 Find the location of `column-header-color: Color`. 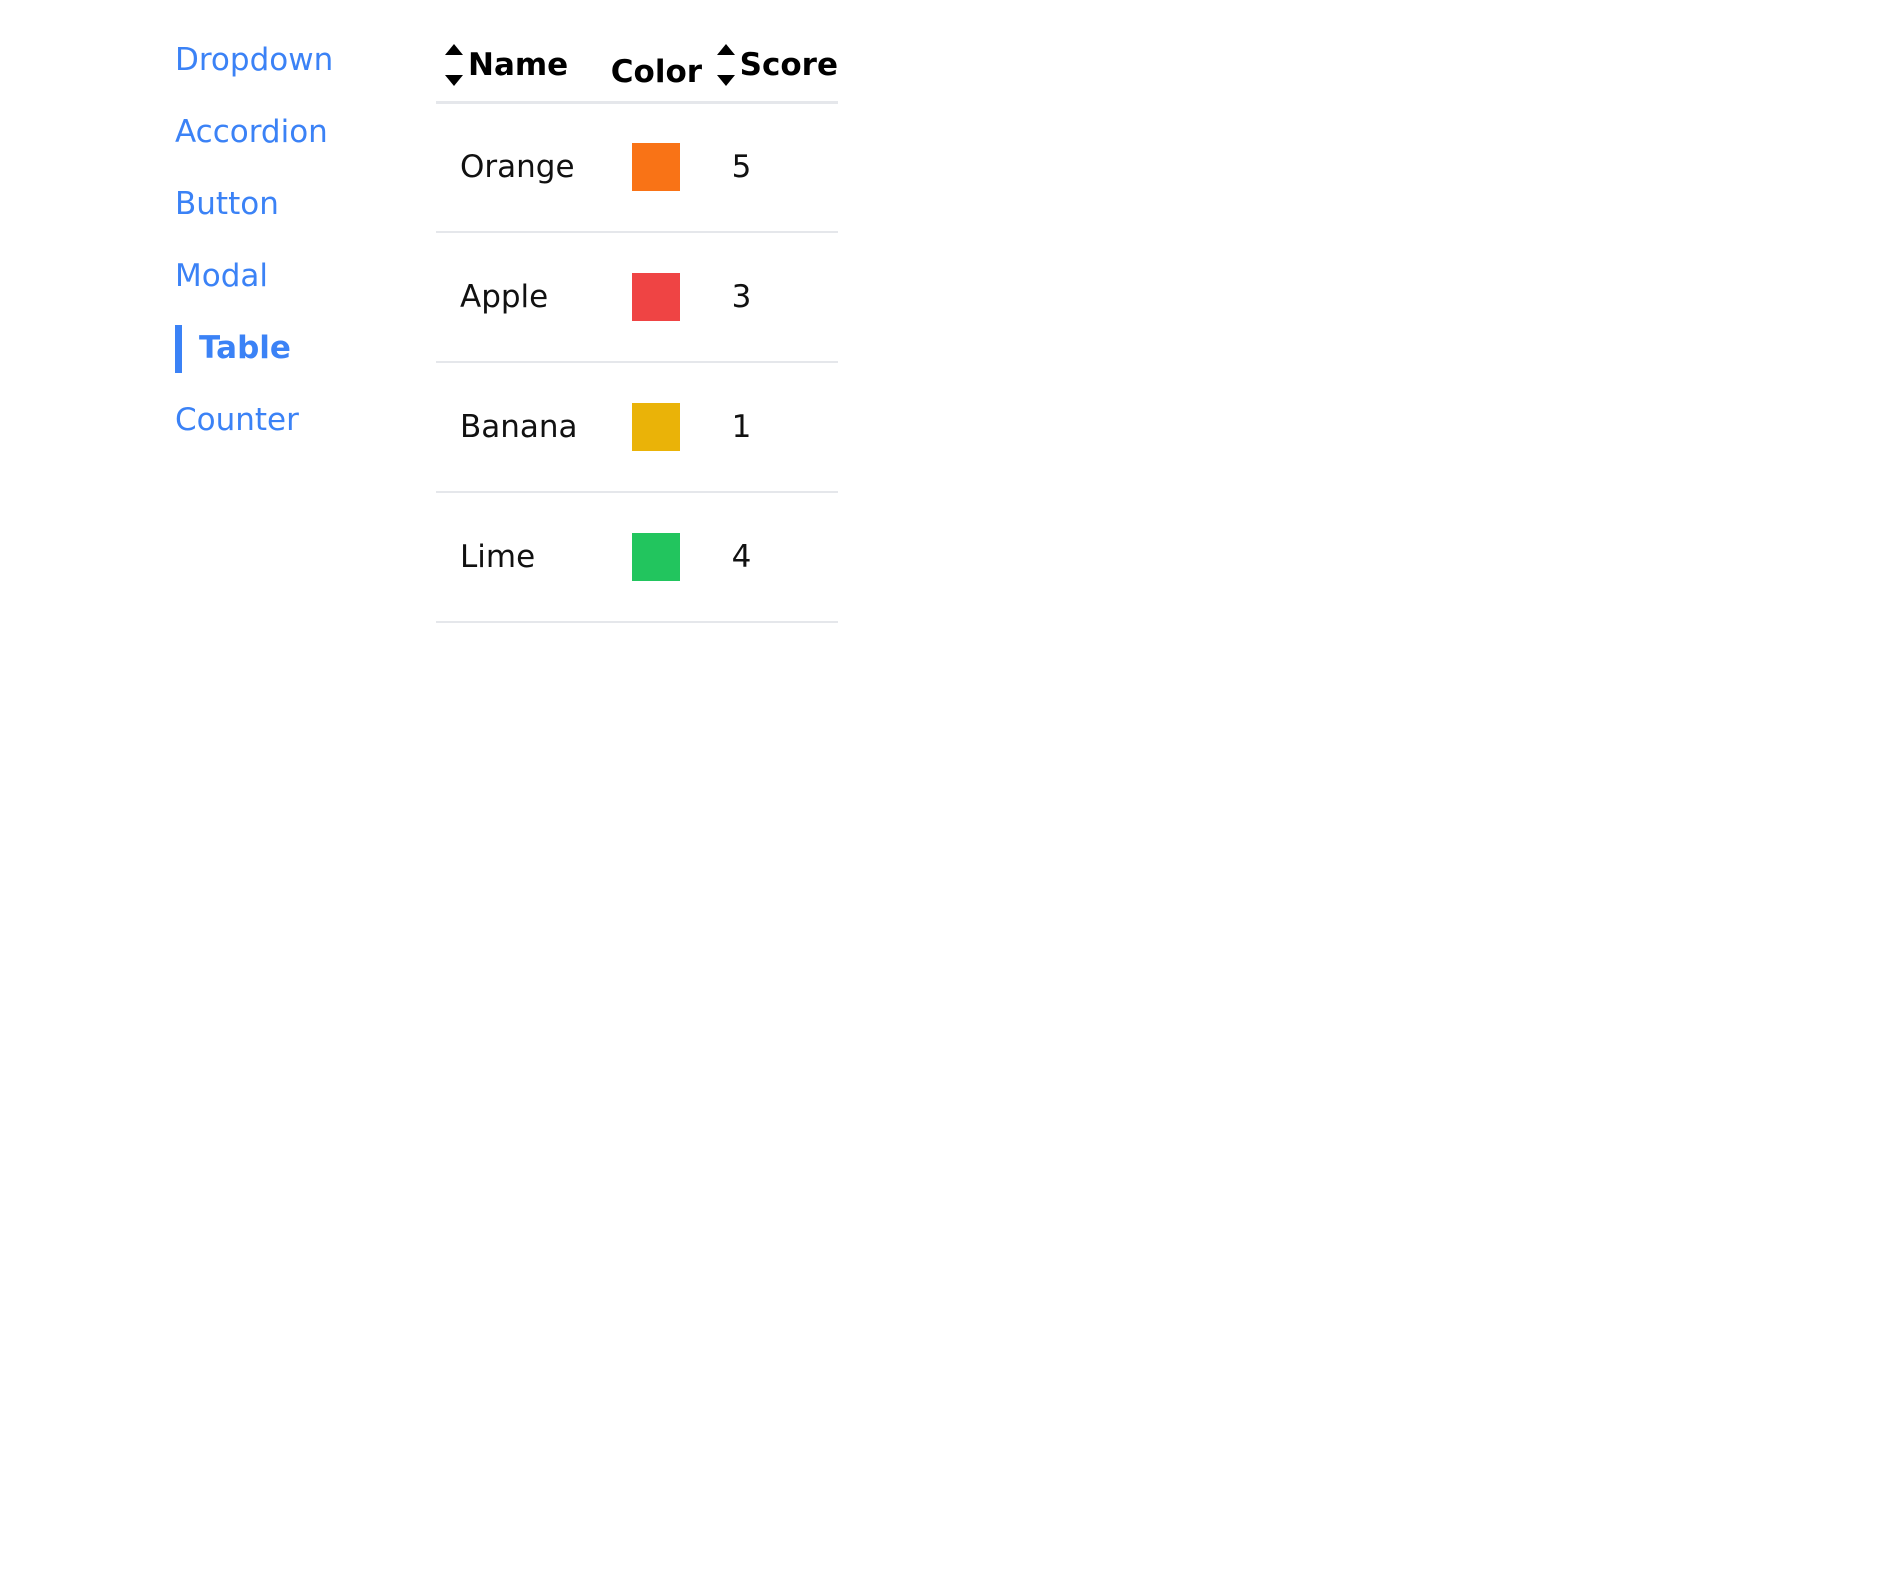

column-header-color: Color is located at coordinates (656, 66).